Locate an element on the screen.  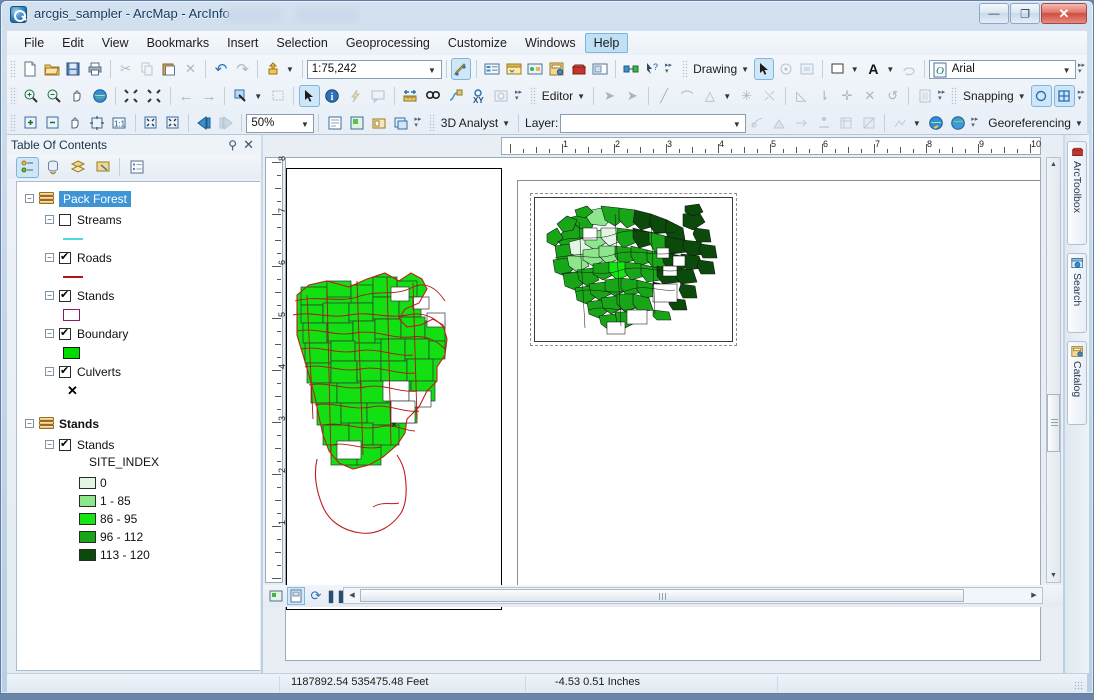
resize-grip is located at coordinates (1079, 686).